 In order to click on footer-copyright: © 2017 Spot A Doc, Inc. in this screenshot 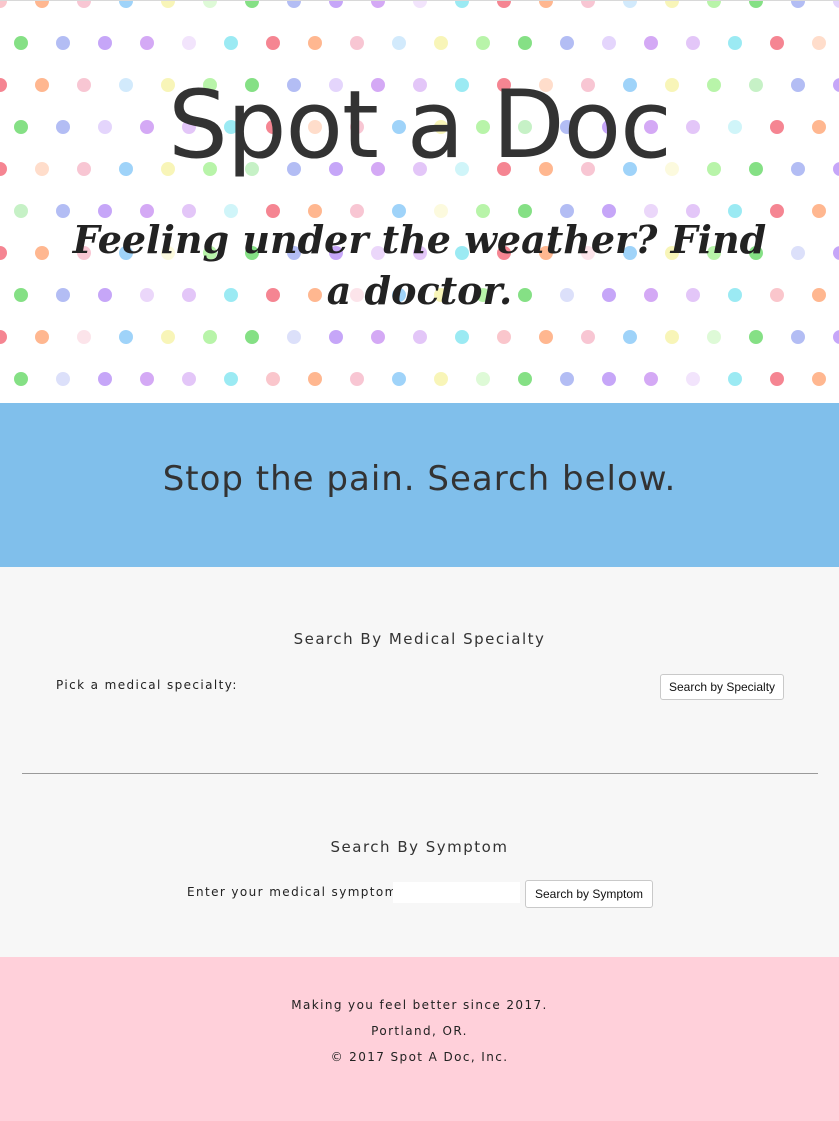, I will do `click(419, 1057)`.